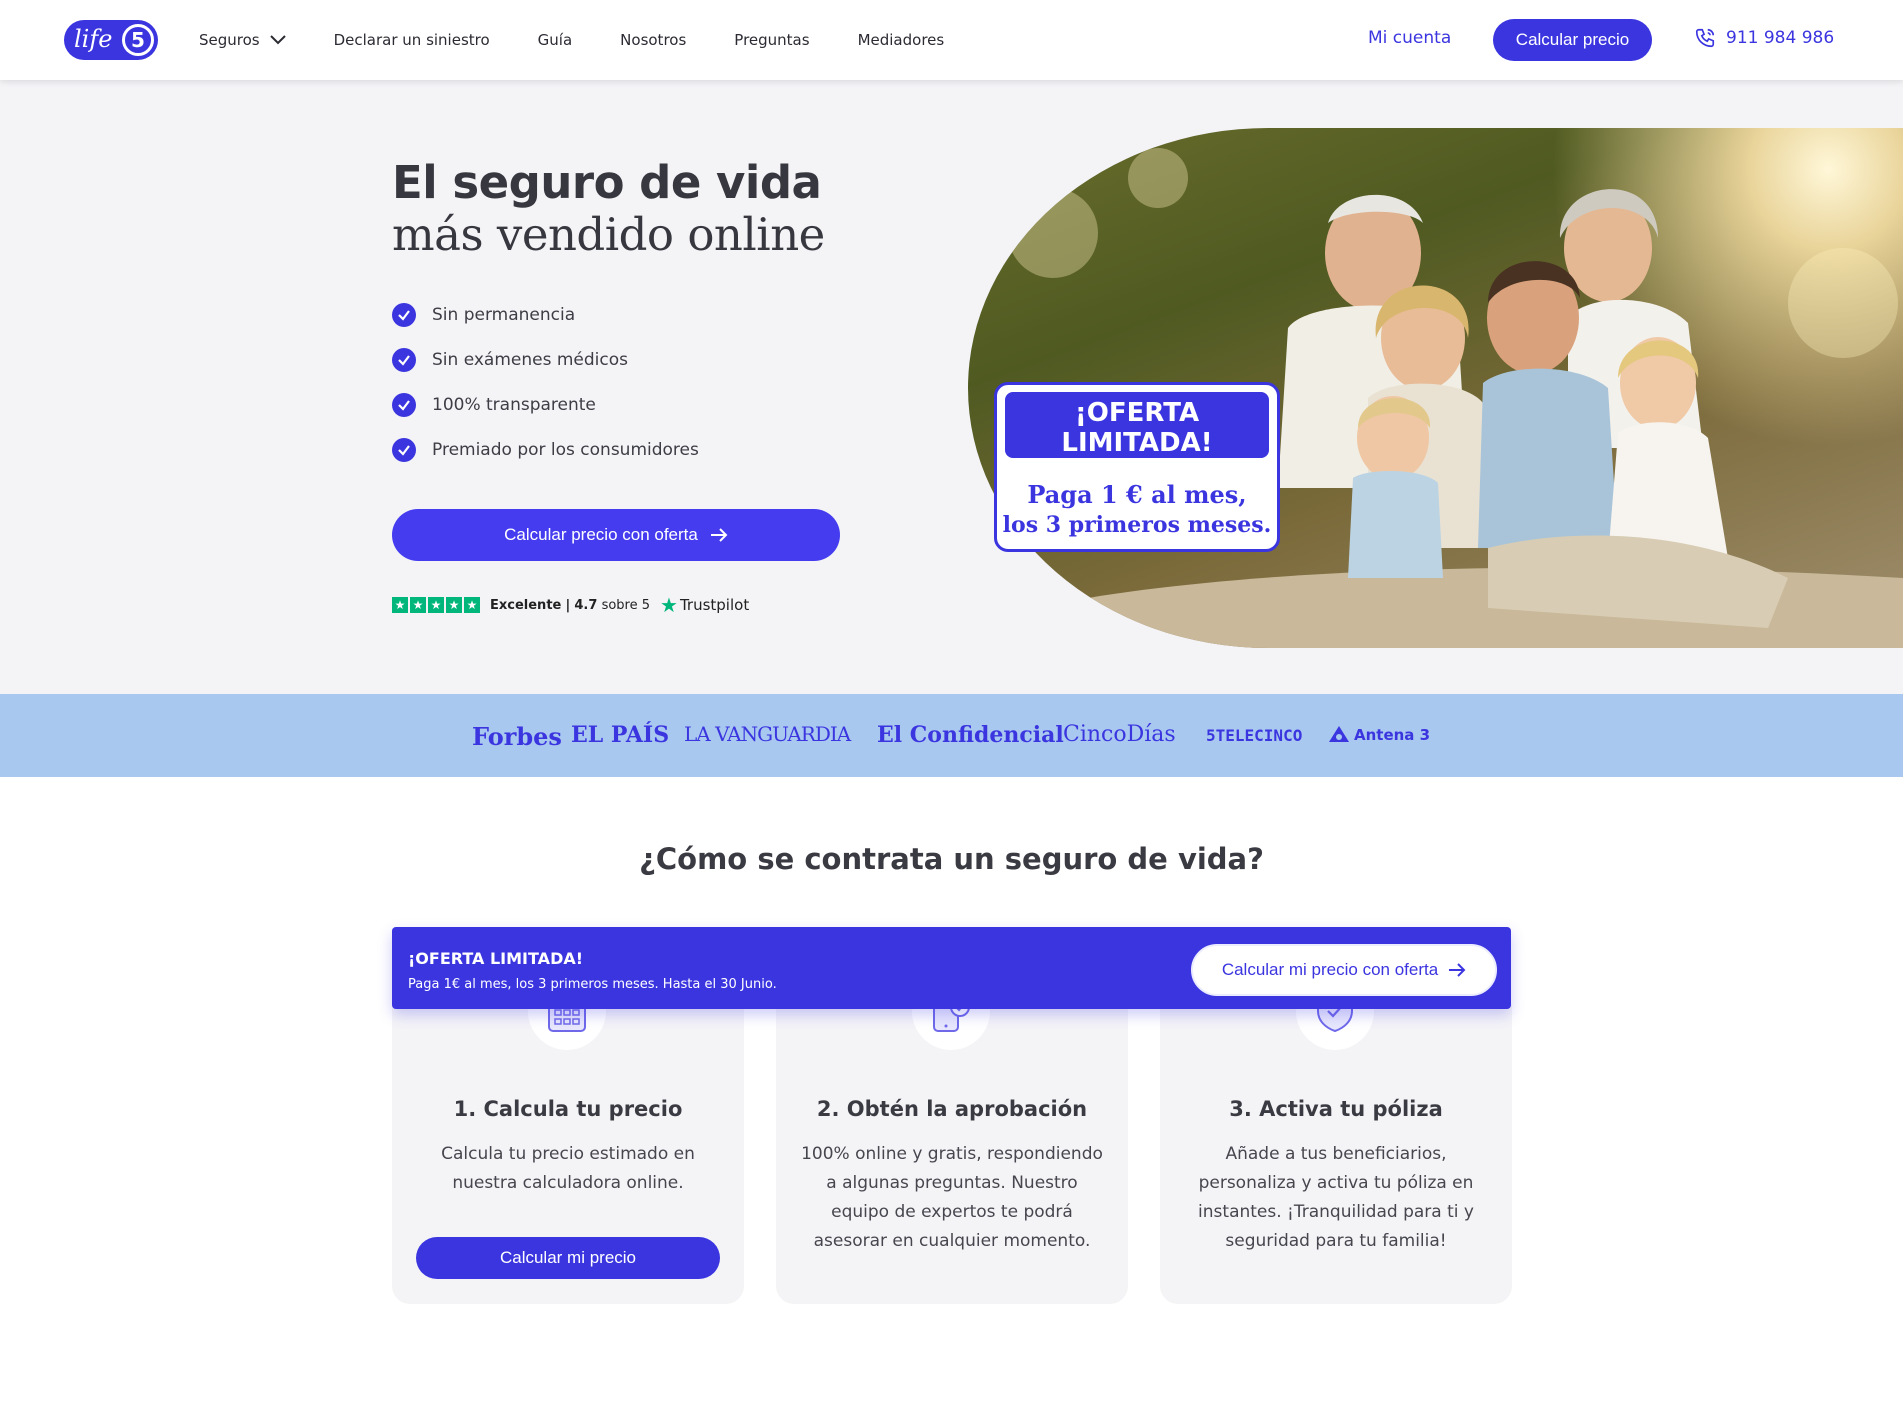  I want to click on calculate-price-offer-button: Calcular precio con oferta, so click(616, 535).